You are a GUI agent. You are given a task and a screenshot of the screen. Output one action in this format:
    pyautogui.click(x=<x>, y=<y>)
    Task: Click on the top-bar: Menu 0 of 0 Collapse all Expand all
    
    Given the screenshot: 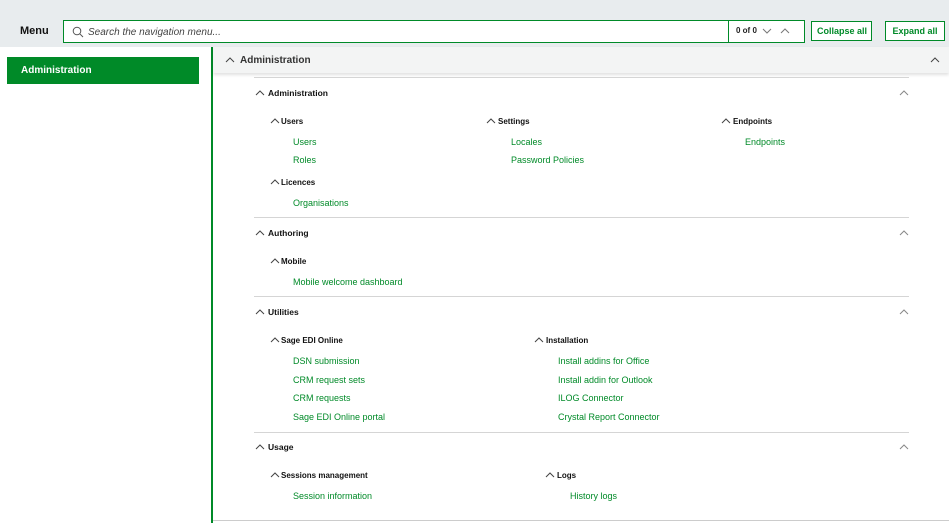 What is the action you would take?
    pyautogui.click(x=474, y=23)
    